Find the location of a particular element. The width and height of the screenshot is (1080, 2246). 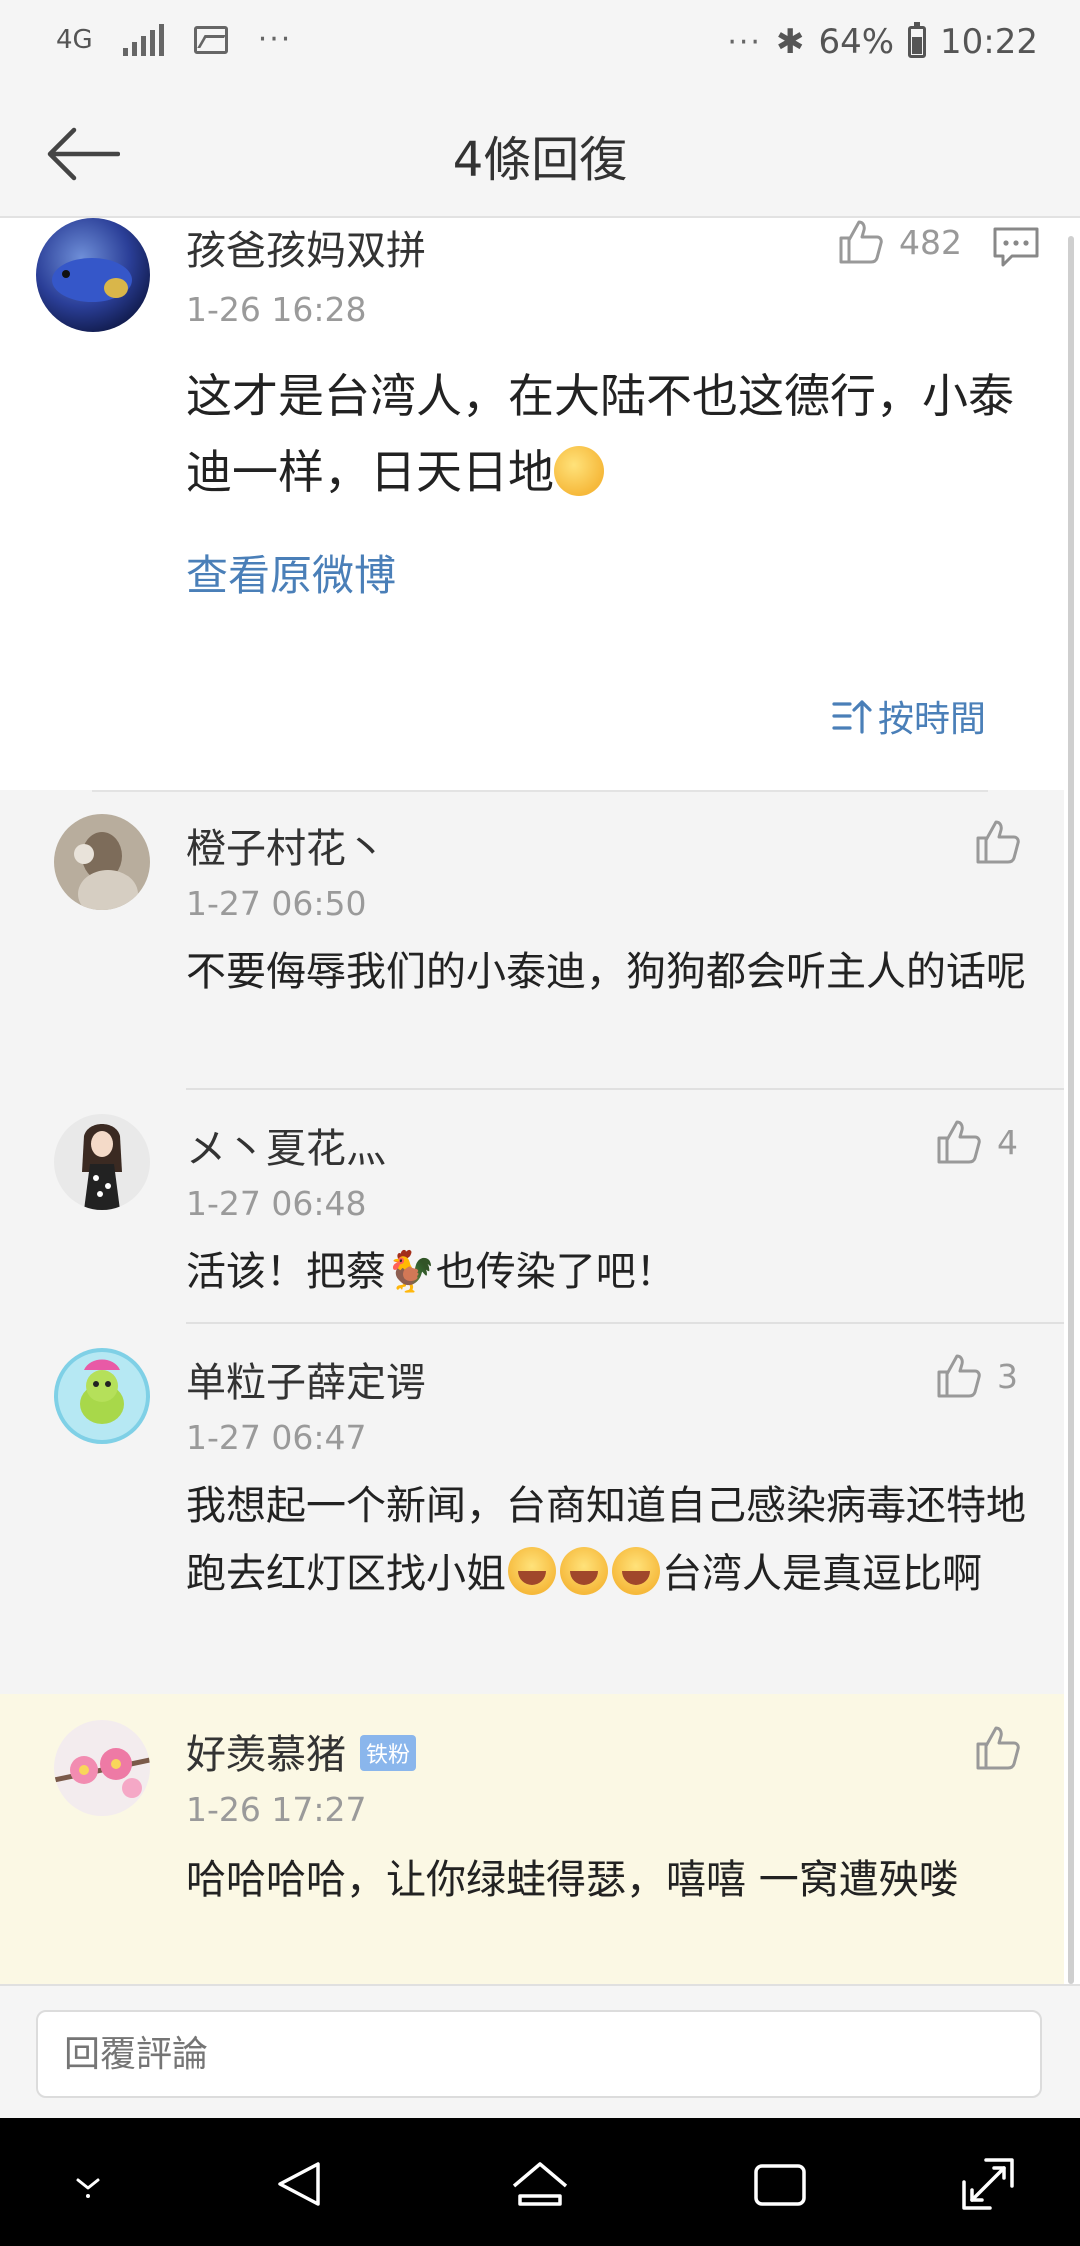

reply-username: 单粒子薛定谔 is located at coordinates (306, 1379).